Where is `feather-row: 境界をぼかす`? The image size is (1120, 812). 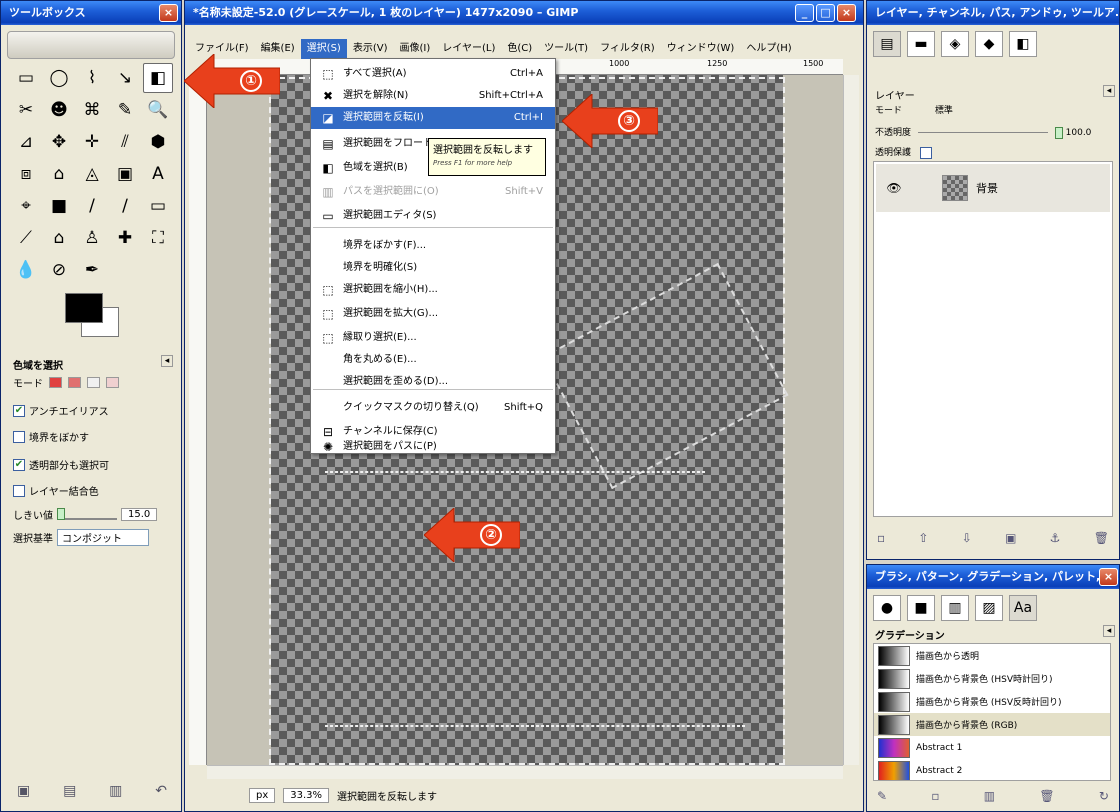
feather-row: 境界をぼかす is located at coordinates (51, 436).